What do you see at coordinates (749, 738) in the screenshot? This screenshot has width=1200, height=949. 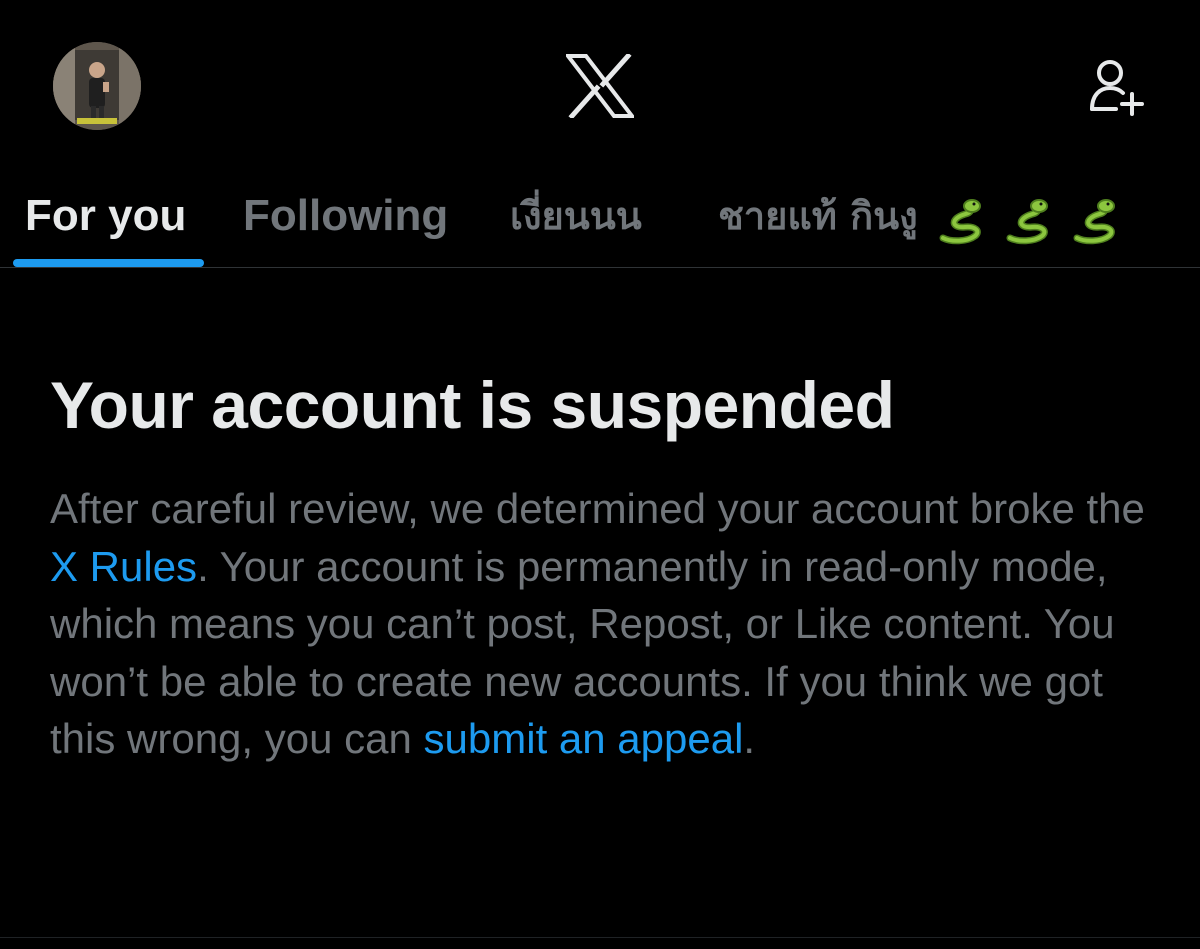 I see `notice-text: .` at bounding box center [749, 738].